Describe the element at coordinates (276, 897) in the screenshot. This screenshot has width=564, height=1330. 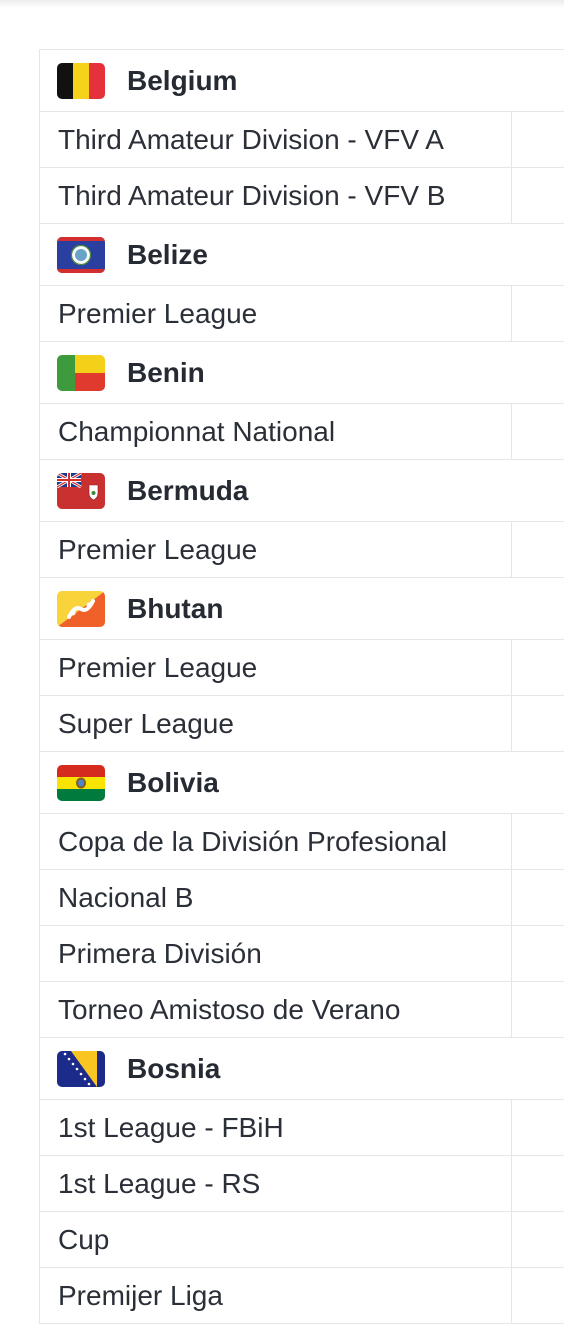
I see `league-name: Nacional B` at that location.